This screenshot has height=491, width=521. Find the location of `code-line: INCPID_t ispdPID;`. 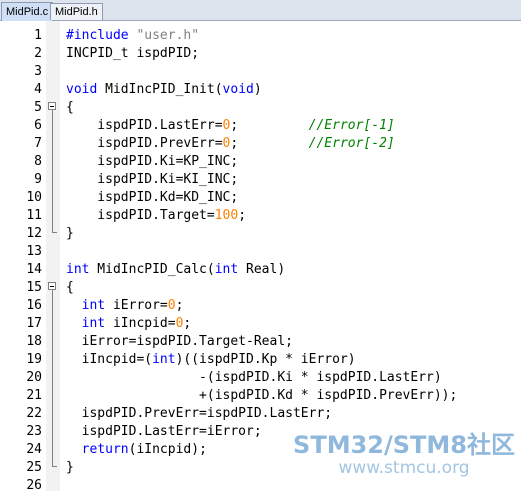

code-line: INCPID_t ispdPID; is located at coordinates (132, 54).